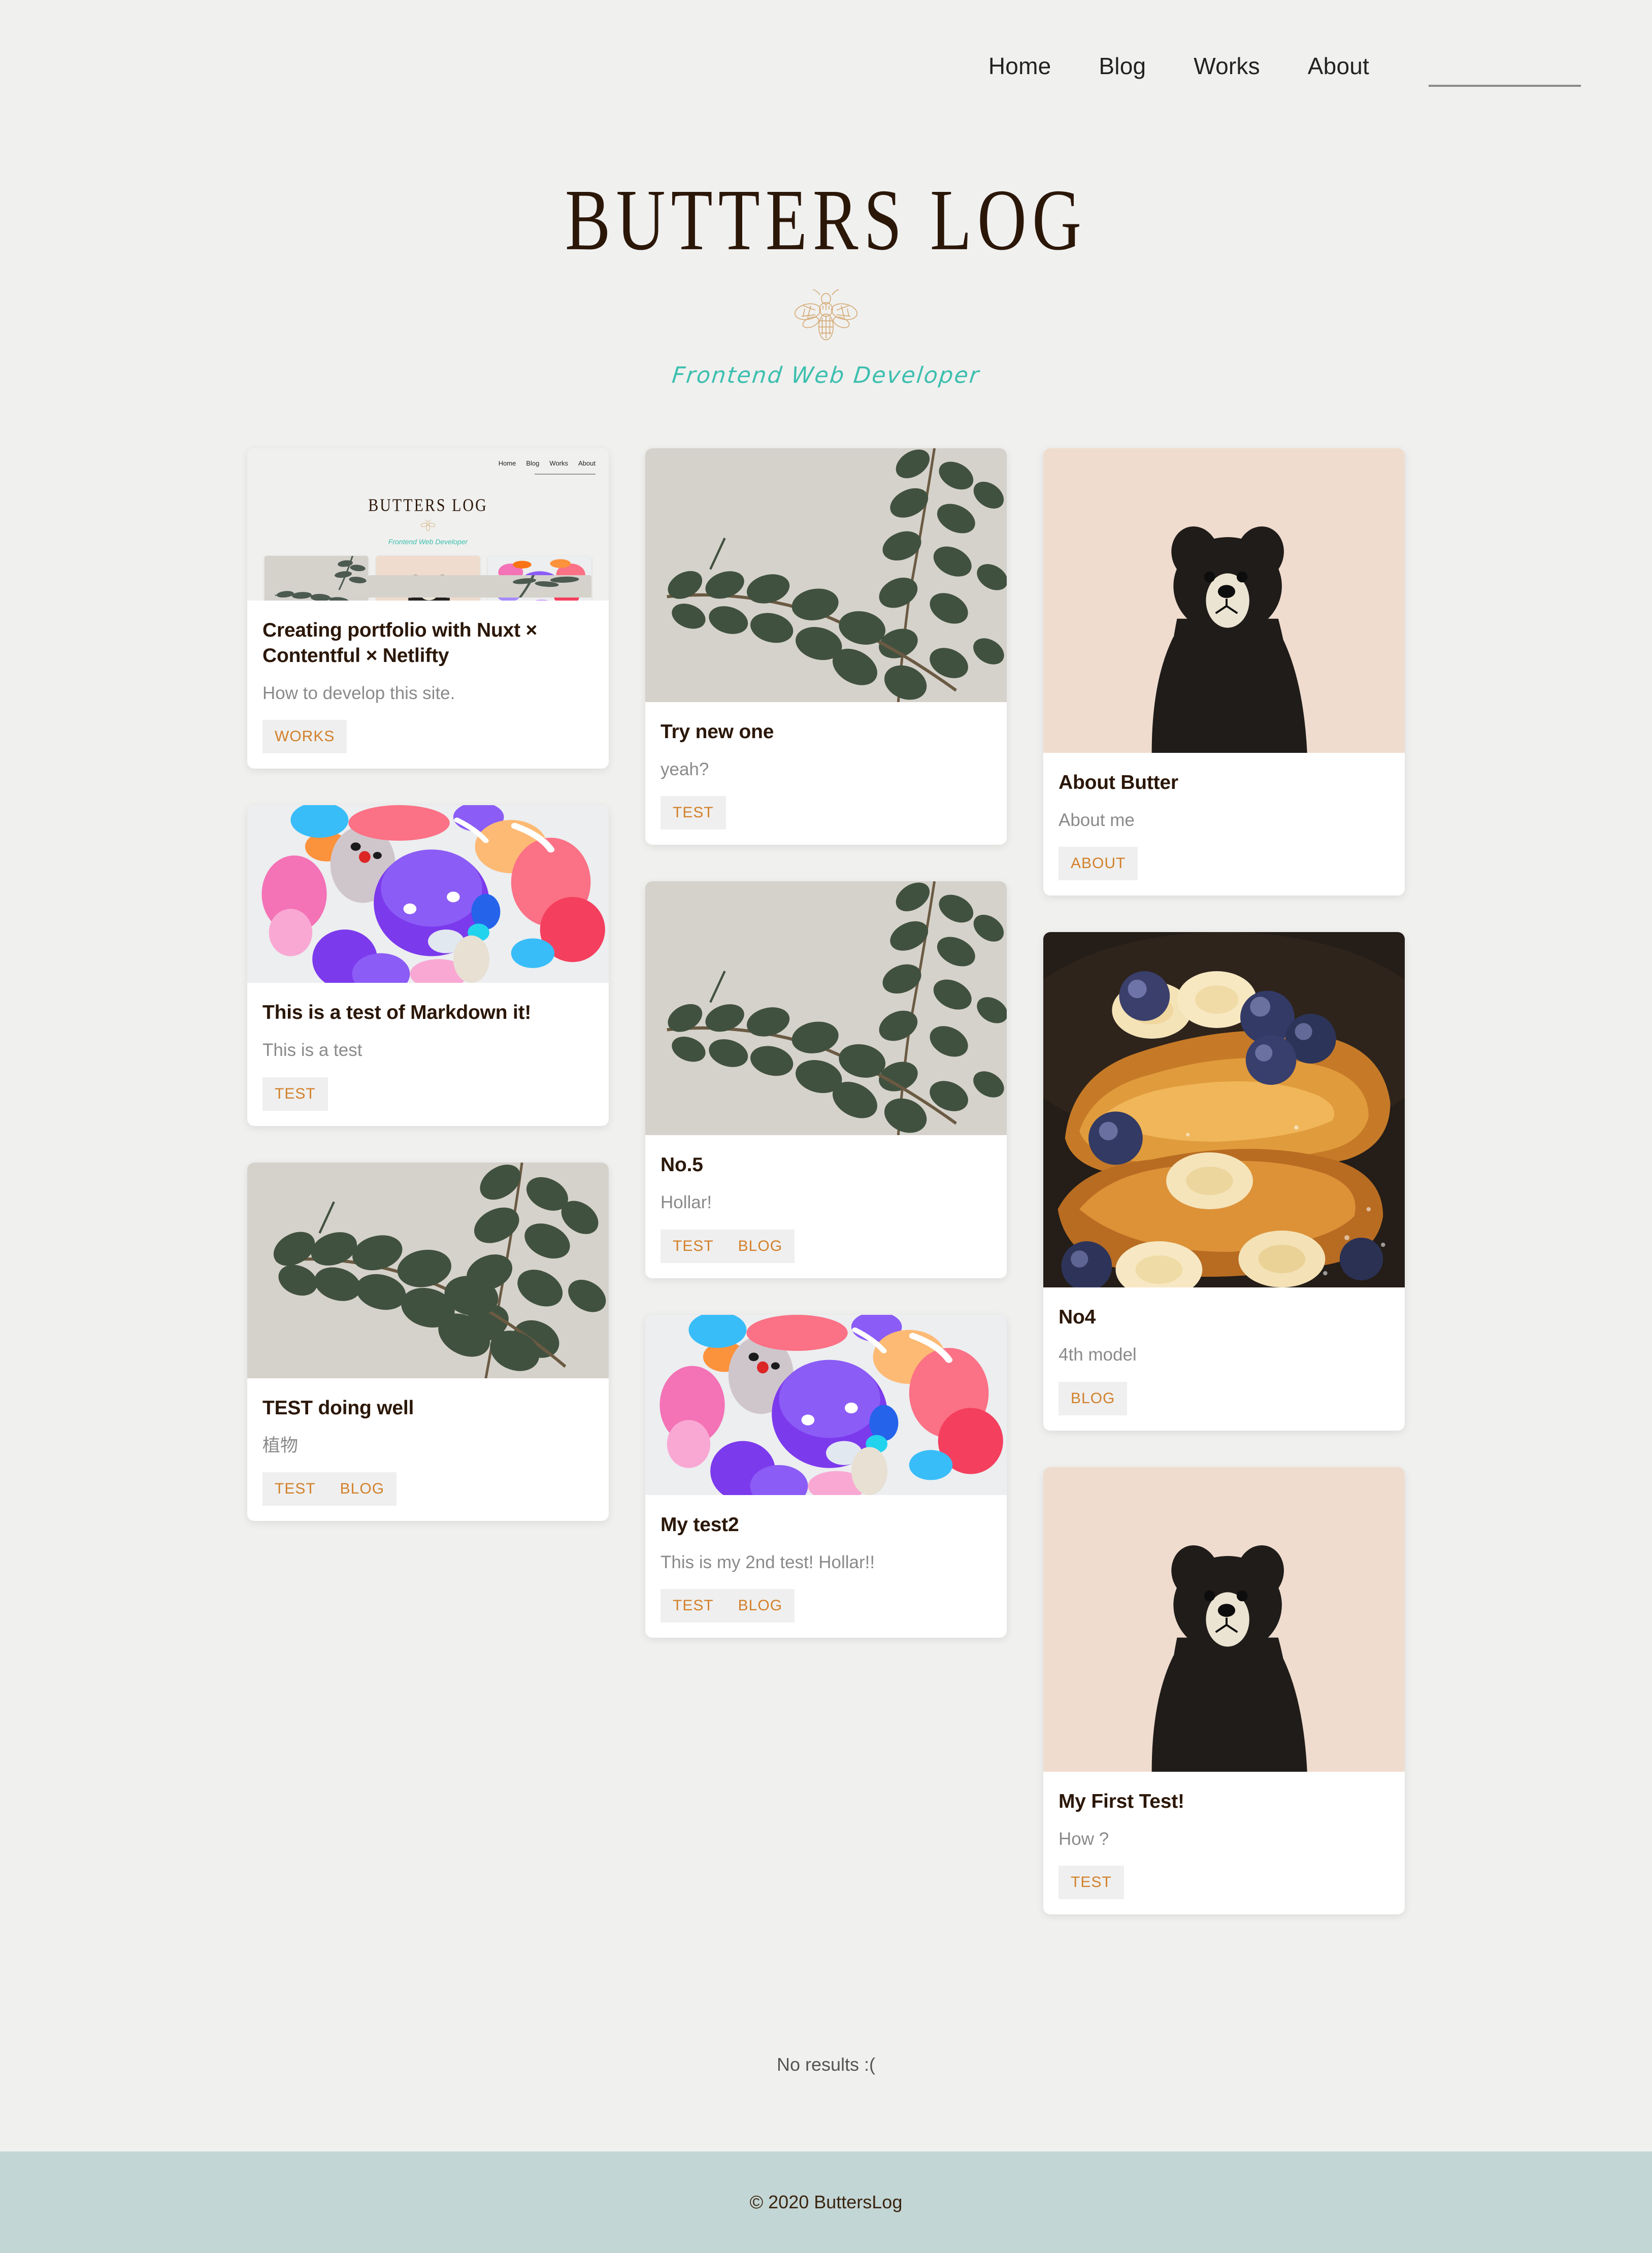  I want to click on card-body: No.5 Hollar! TEST BLOG, so click(826, 1206).